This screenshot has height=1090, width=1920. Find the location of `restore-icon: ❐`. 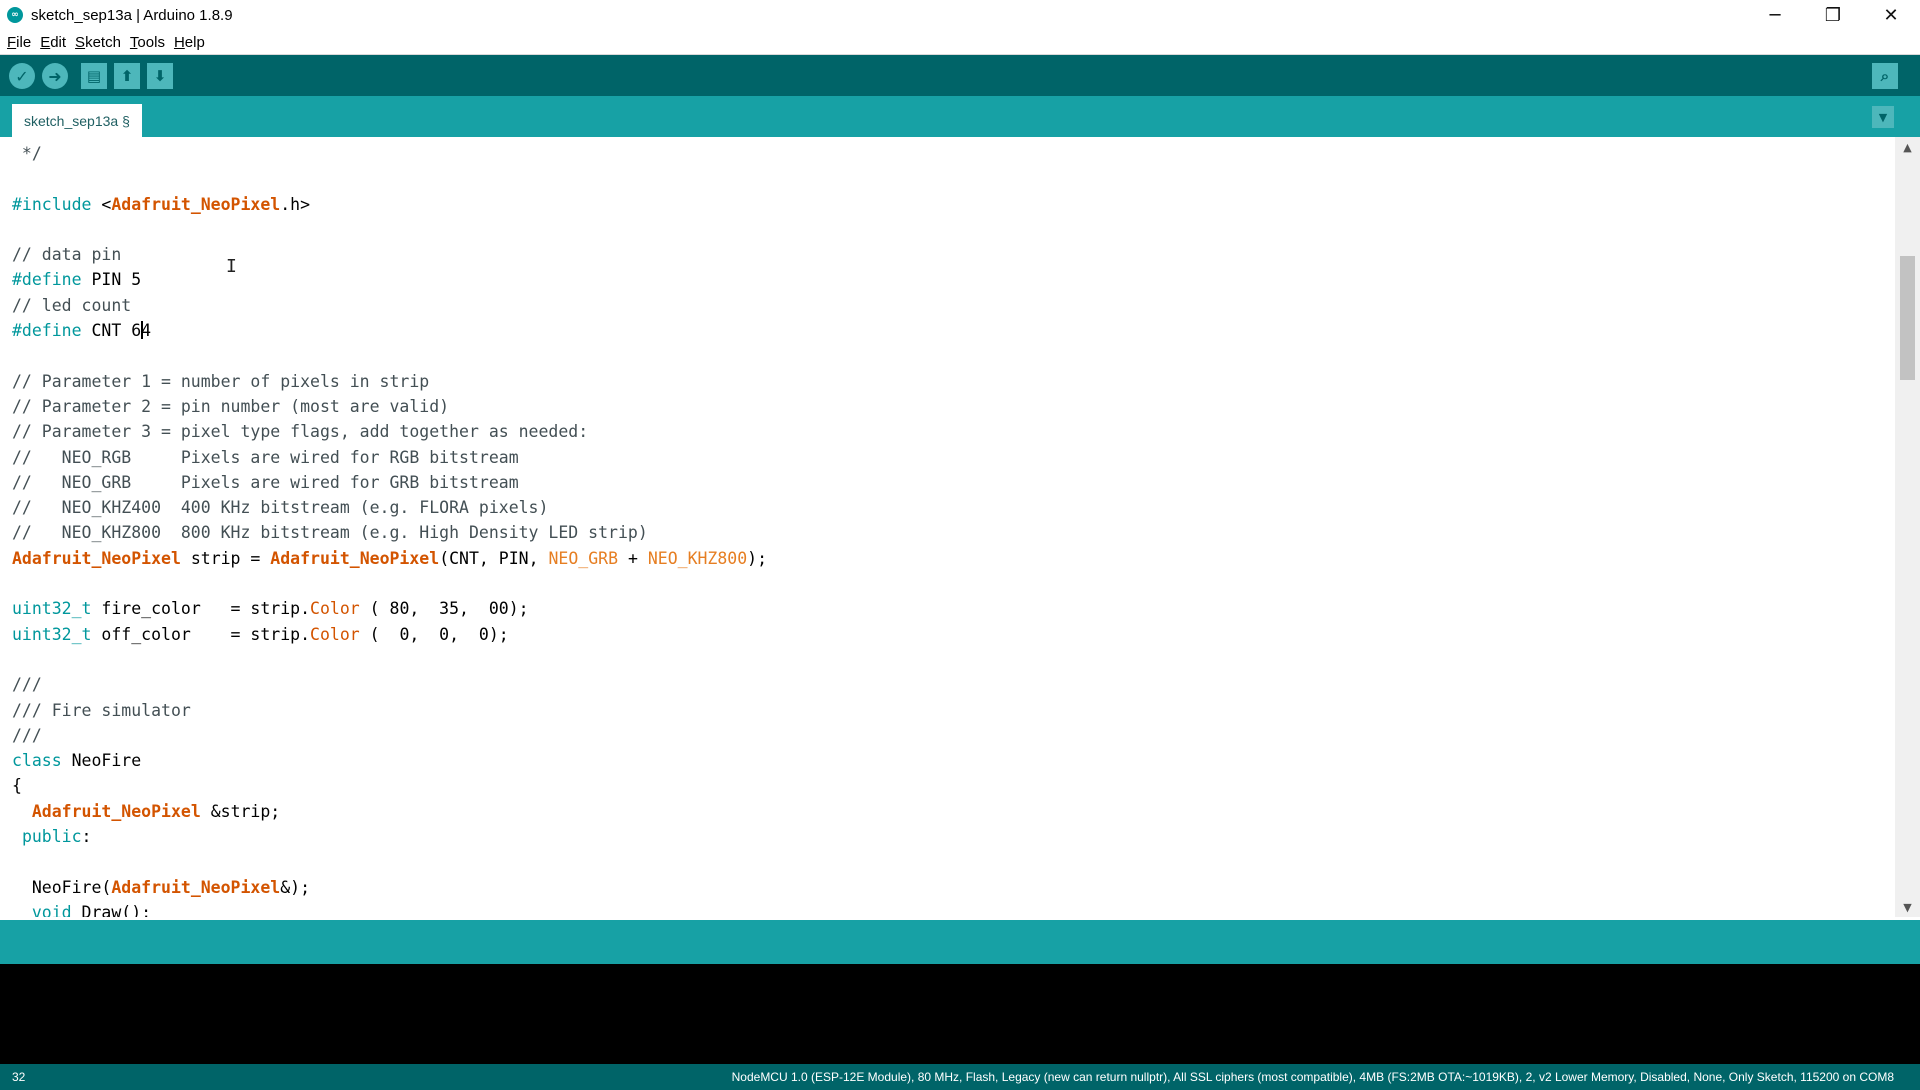

restore-icon: ❐ is located at coordinates (1833, 15).